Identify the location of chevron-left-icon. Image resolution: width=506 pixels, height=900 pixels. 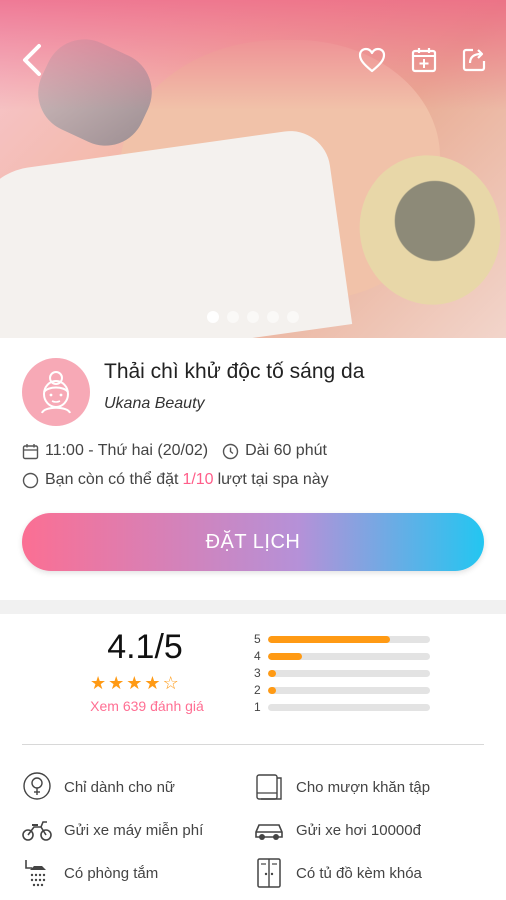
(32, 60).